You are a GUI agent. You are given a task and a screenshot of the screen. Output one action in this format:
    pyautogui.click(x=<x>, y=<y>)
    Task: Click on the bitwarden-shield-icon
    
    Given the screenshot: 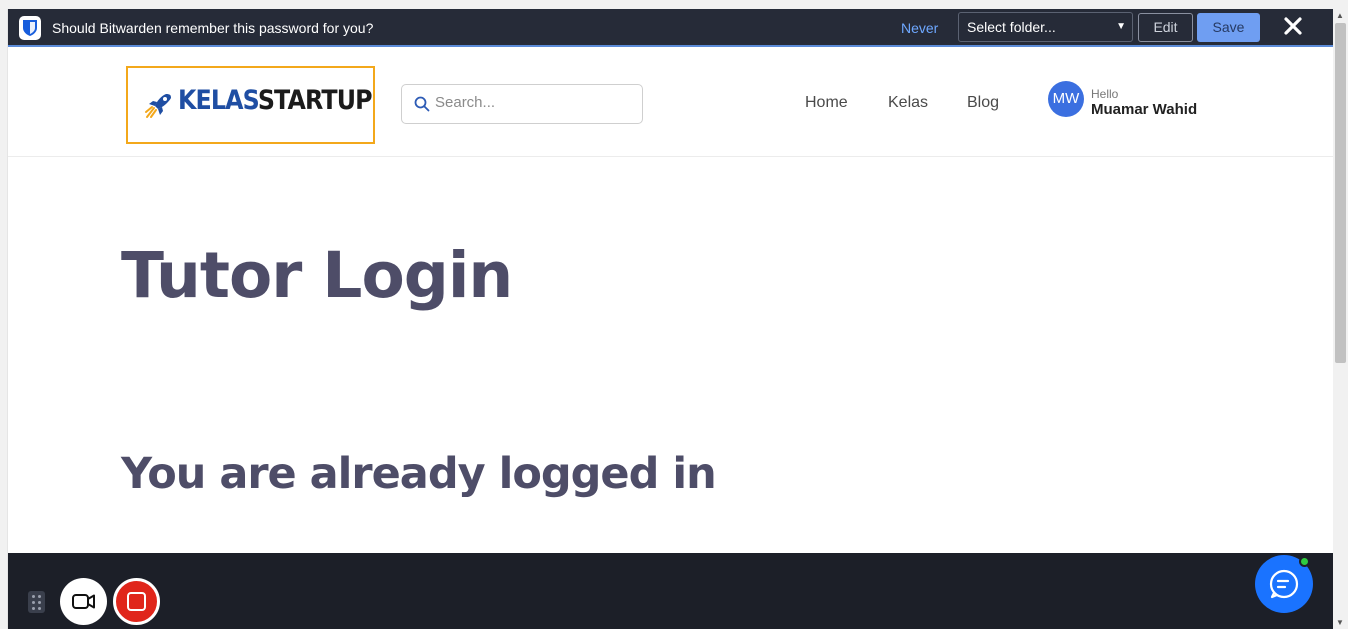 What is the action you would take?
    pyautogui.click(x=30, y=28)
    